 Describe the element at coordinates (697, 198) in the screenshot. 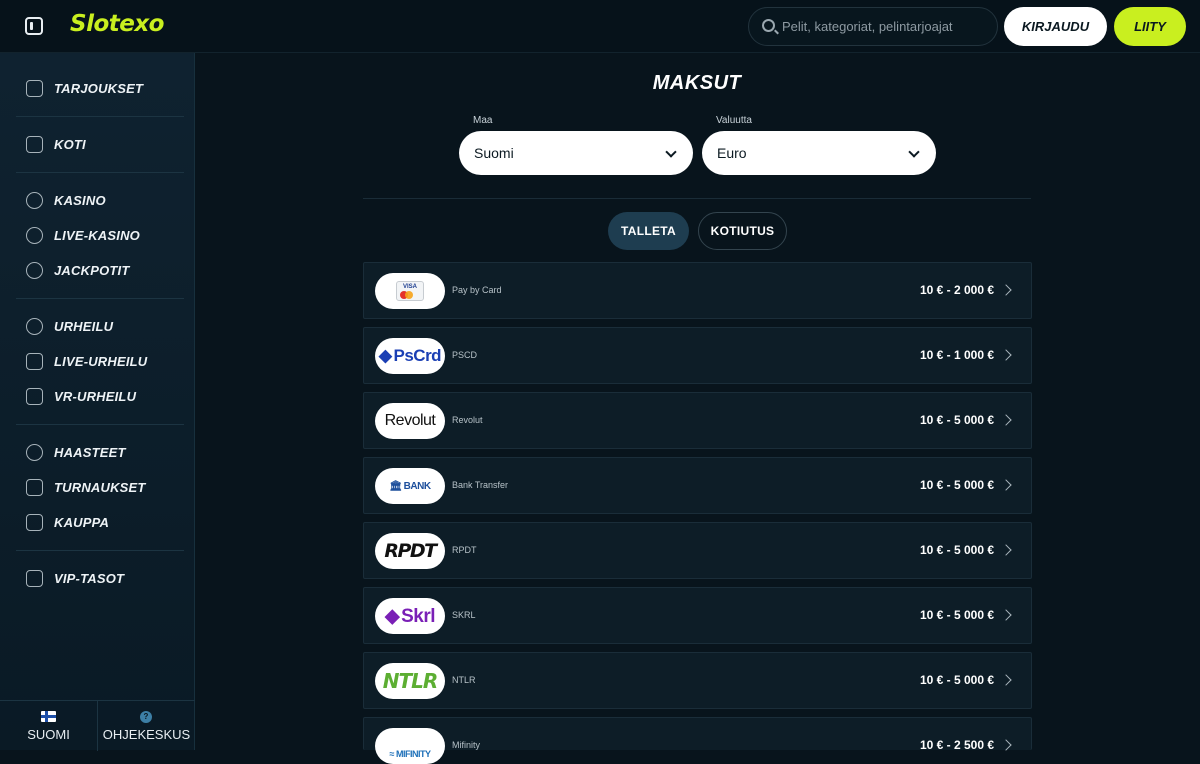

I see `section-divider` at that location.